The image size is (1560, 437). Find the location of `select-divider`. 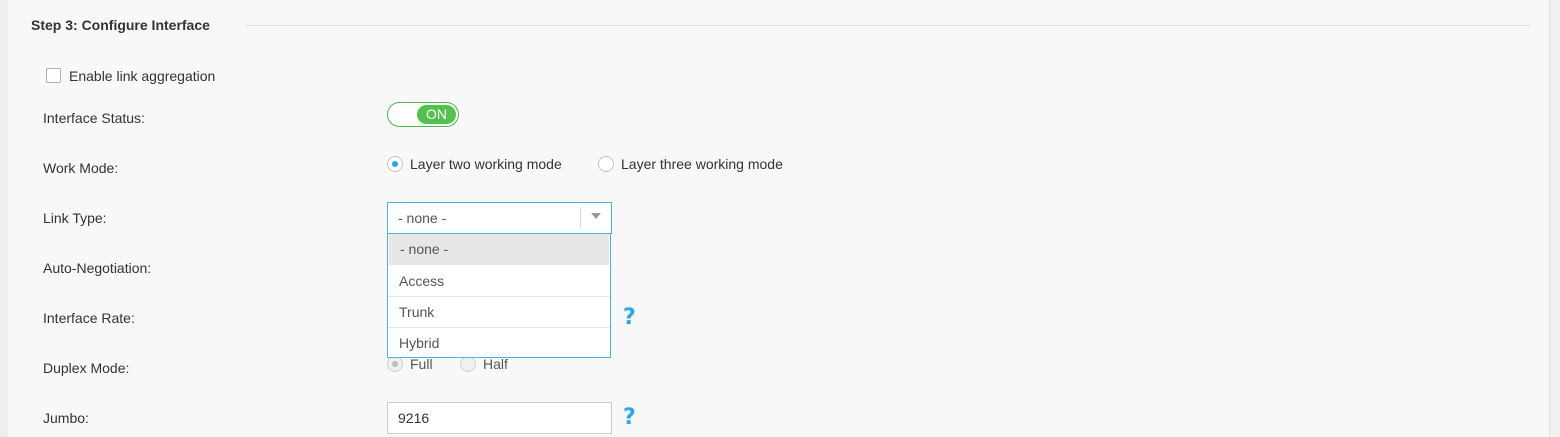

select-divider is located at coordinates (580, 218).